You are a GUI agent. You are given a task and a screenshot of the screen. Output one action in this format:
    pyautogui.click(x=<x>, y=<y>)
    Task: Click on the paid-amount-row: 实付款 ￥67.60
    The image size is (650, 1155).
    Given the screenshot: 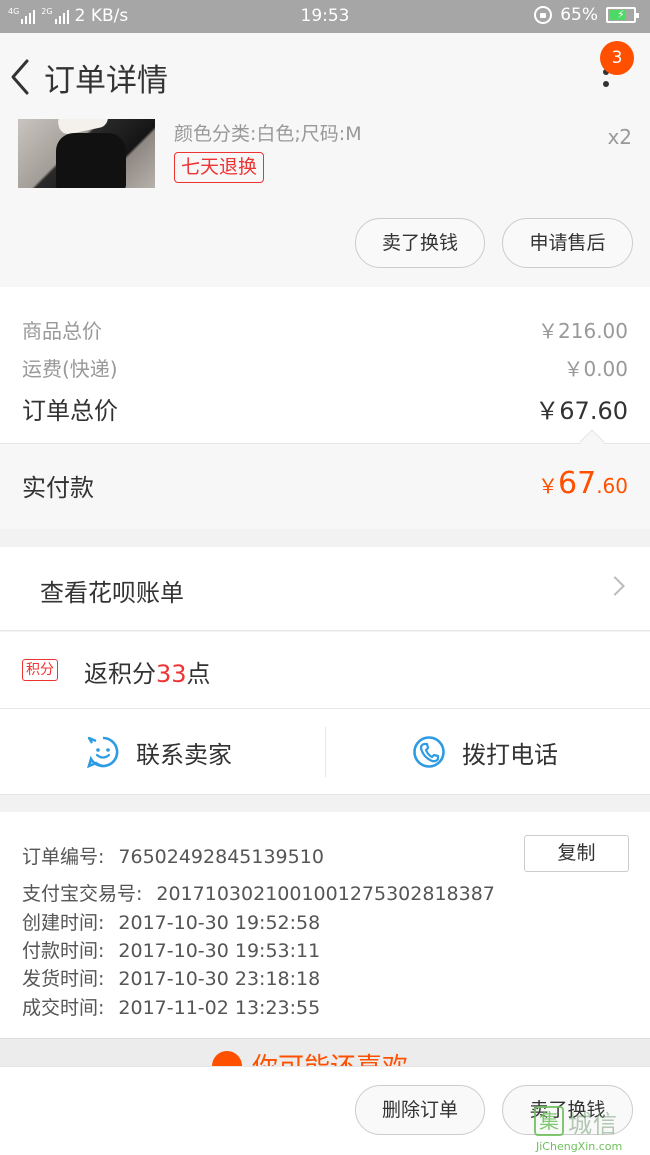 What is the action you would take?
    pyautogui.click(x=325, y=479)
    